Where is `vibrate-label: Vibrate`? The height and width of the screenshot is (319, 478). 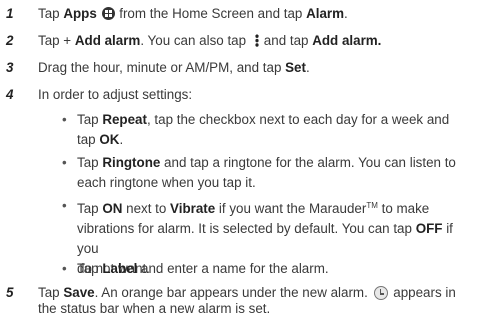
vibrate-label: Vibrate is located at coordinates (193, 208).